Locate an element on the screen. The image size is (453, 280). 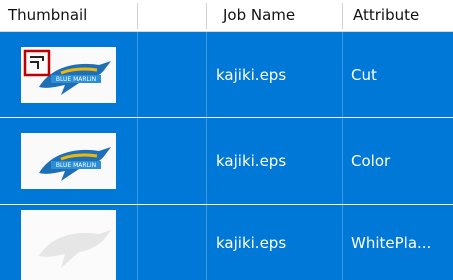
column-header-thumbnail: Thumbnail is located at coordinates (68, 15).